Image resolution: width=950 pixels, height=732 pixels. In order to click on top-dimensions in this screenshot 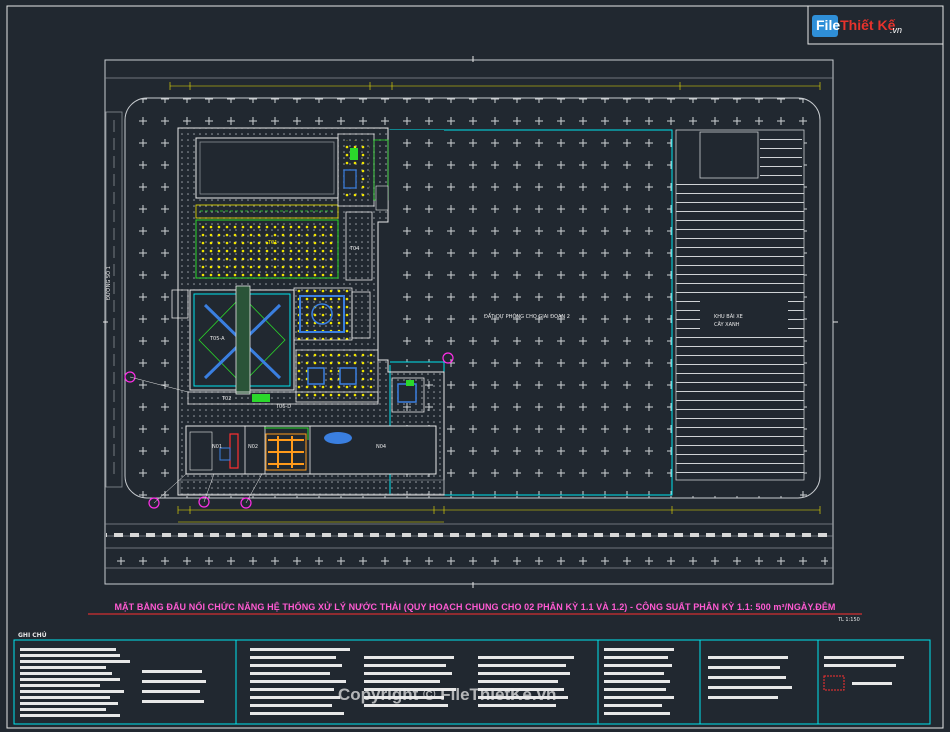, I will do `click(495, 86)`.